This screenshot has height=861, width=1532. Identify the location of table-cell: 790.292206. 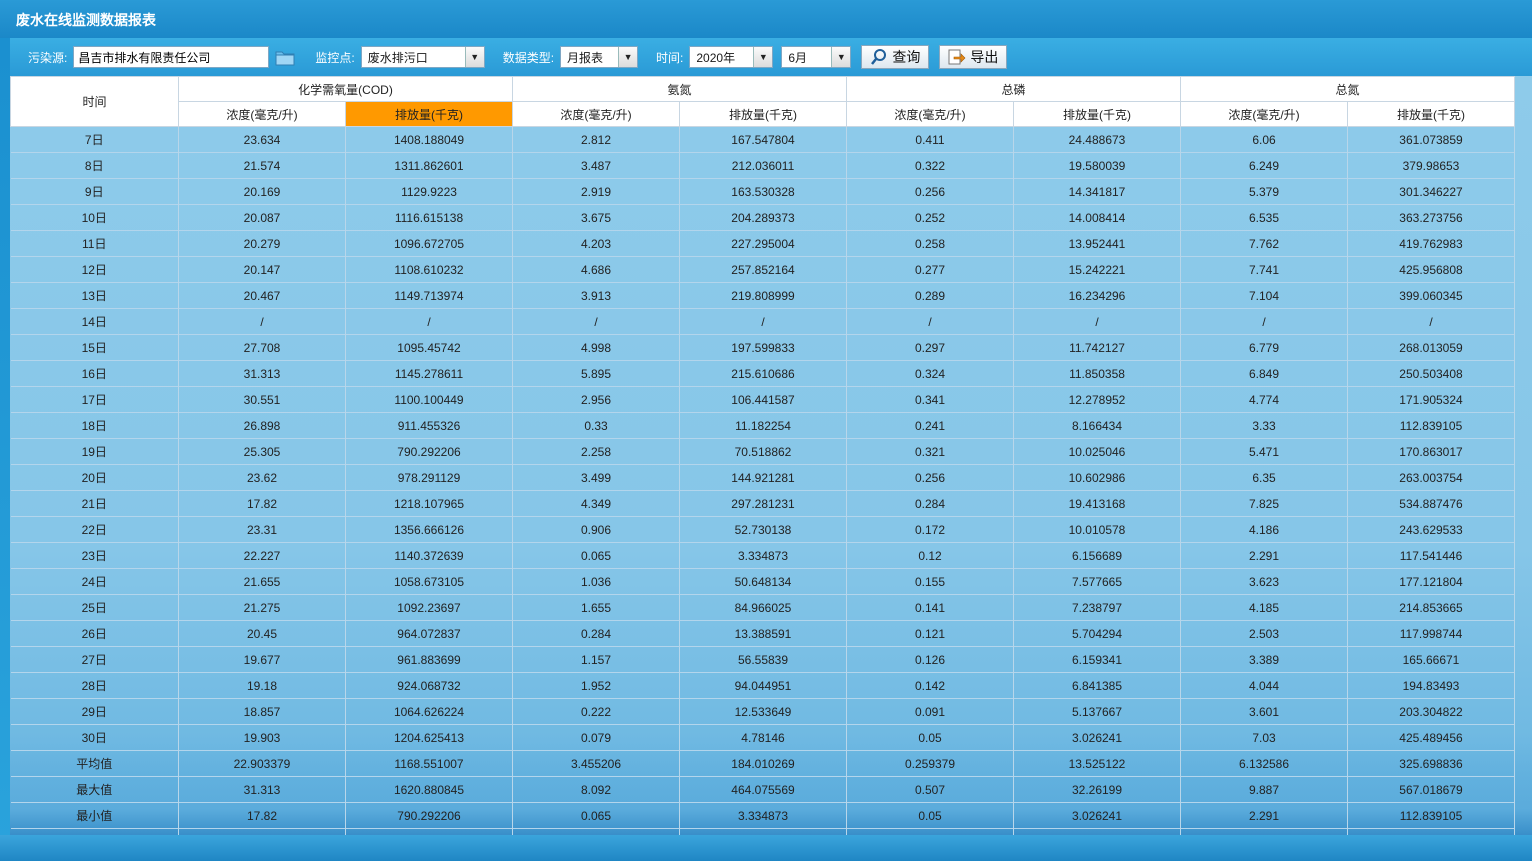
(429, 815).